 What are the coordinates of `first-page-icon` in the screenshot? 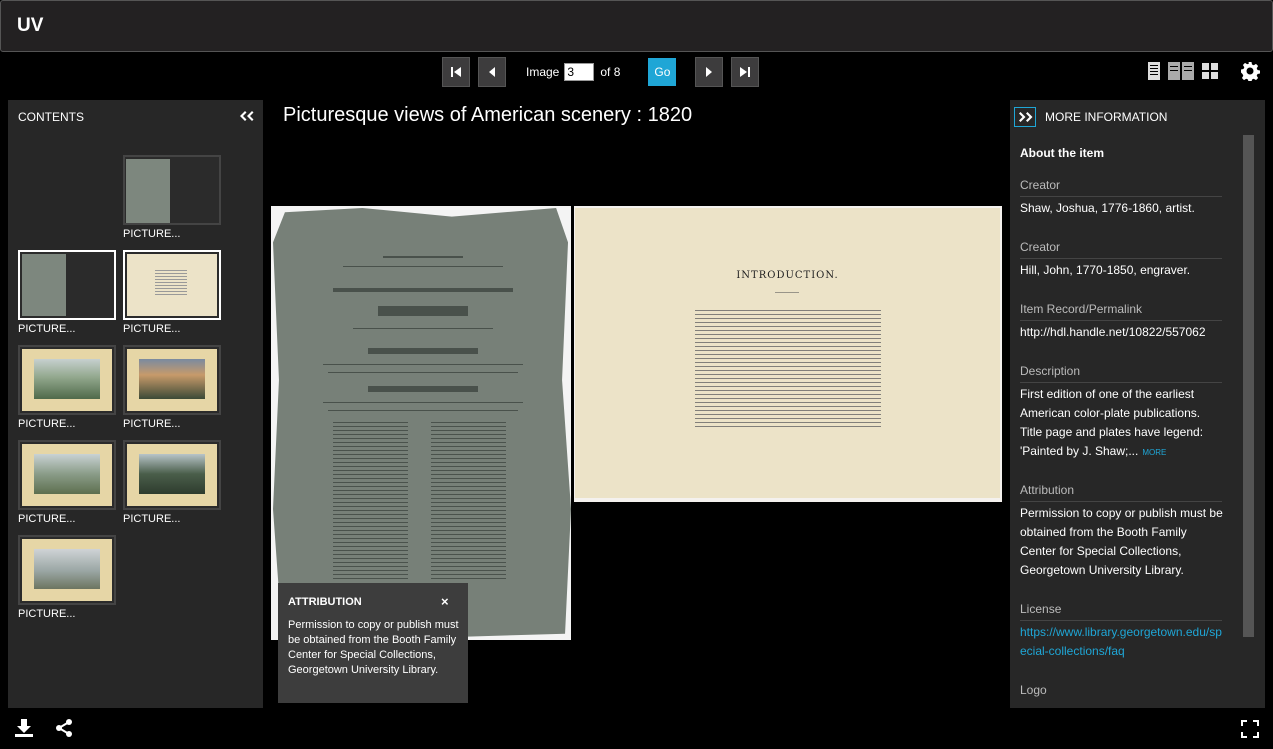 It's located at (456, 72).